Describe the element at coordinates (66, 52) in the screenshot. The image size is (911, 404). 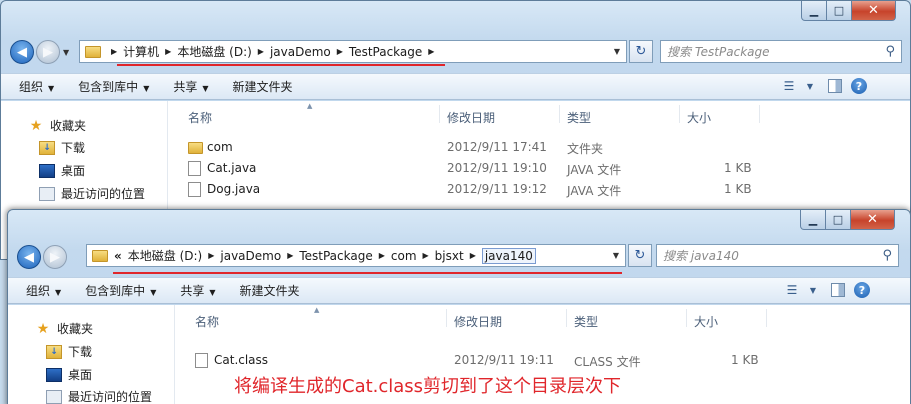
I see `recent-pages-dropdown: ▼` at that location.